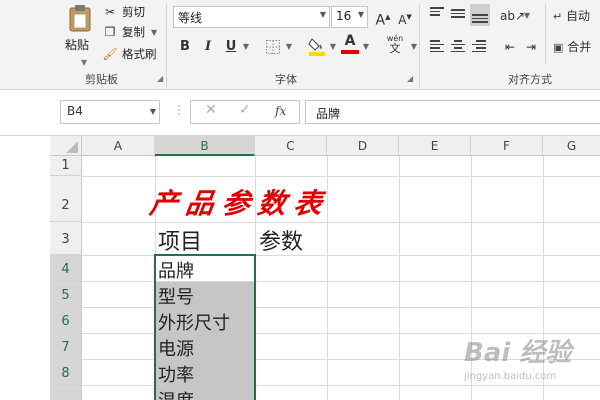 Image resolution: width=600 pixels, height=400 pixels. What do you see at coordinates (530, 79) in the screenshot?
I see `alignment-group-label: 对齐方式` at bounding box center [530, 79].